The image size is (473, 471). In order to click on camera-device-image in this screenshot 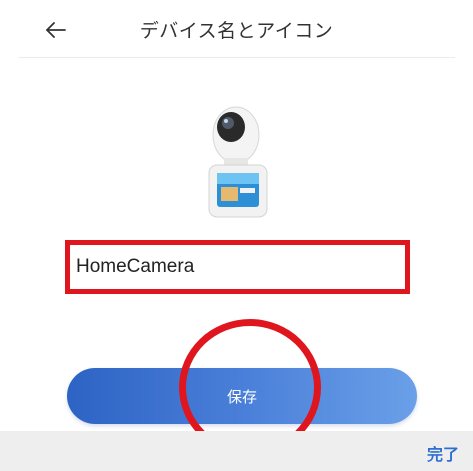, I will do `click(238, 162)`.